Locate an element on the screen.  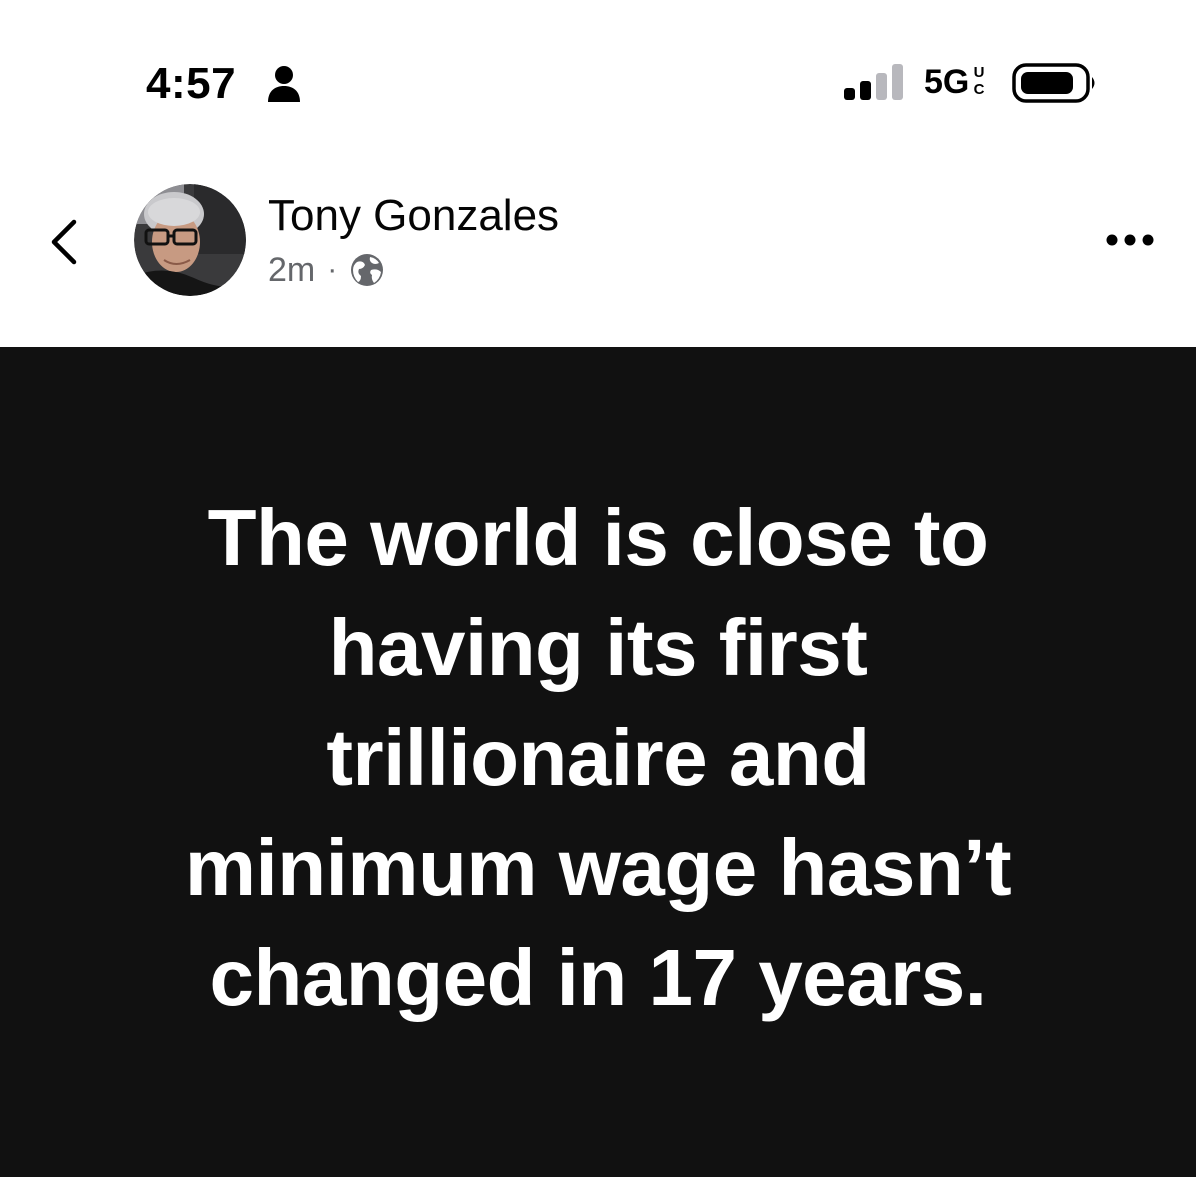
more-options-button is located at coordinates (1130, 240).